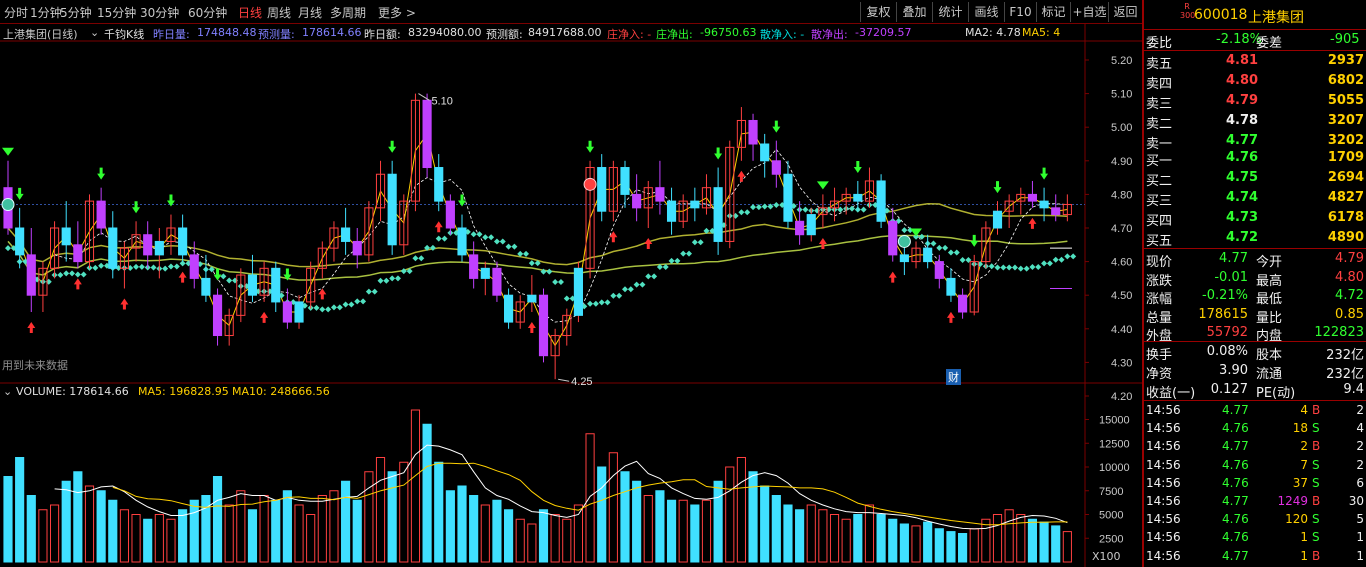 This screenshot has height=567, width=1366. What do you see at coordinates (1345, 217) in the screenshot?
I see `orderbook-volume: 6178` at bounding box center [1345, 217].